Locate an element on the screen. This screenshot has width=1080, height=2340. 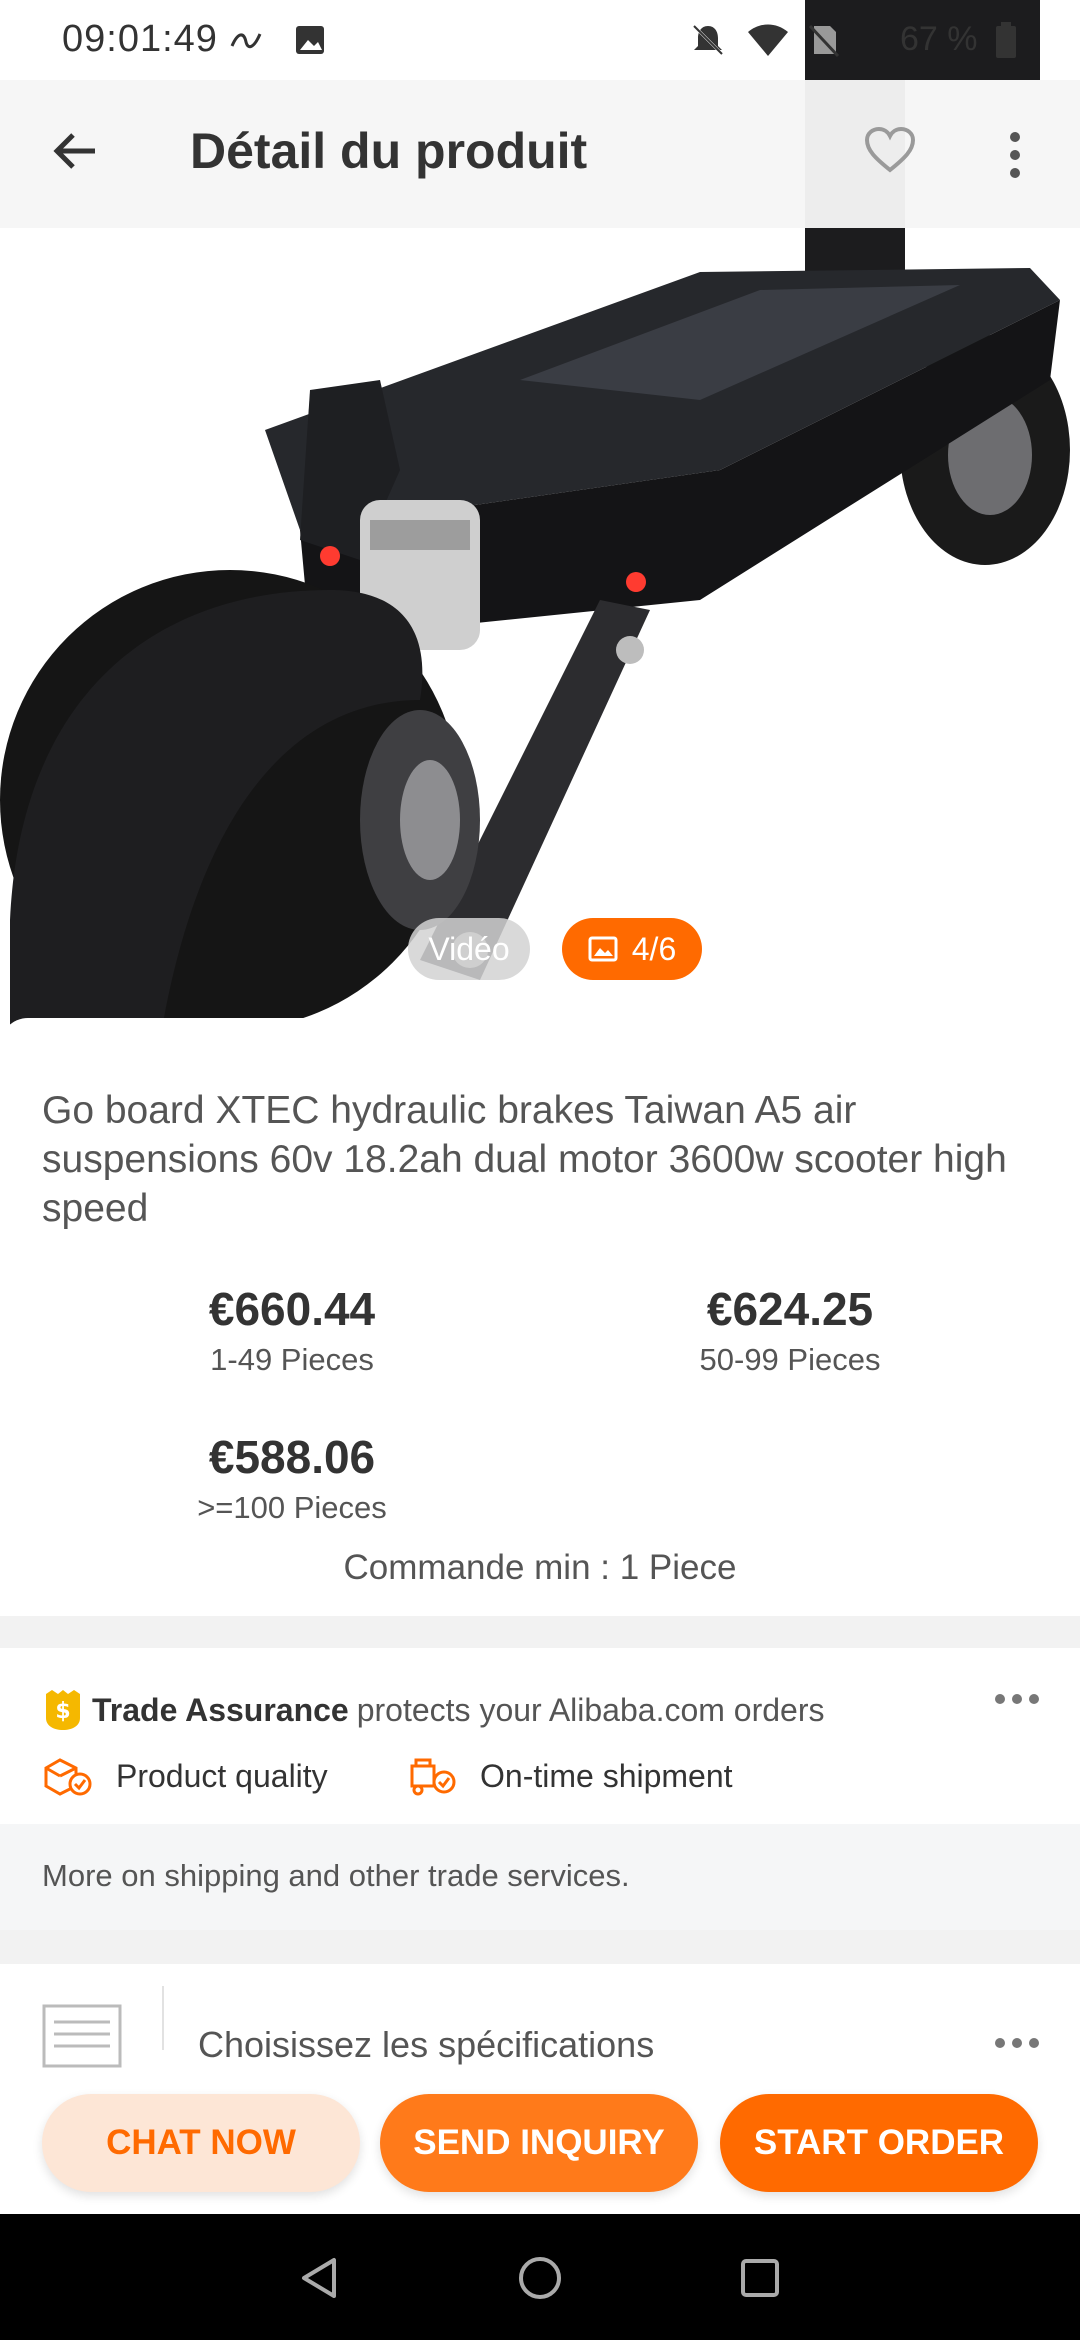
feature-on-time-shipment: On-time shipment is located at coordinates (569, 1776).